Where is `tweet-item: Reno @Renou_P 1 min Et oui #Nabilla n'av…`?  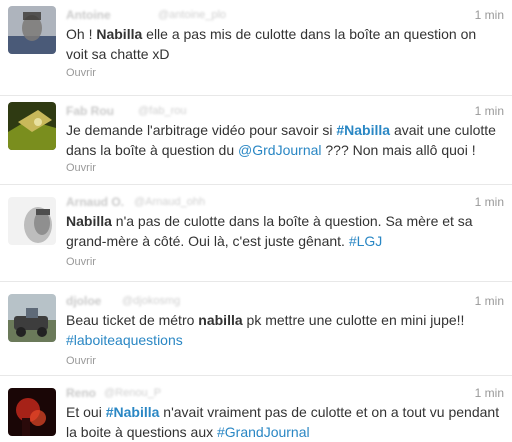
tweet-item: Reno @Renou_P 1 min Et oui #Nabilla n'av… is located at coordinates (256, 408).